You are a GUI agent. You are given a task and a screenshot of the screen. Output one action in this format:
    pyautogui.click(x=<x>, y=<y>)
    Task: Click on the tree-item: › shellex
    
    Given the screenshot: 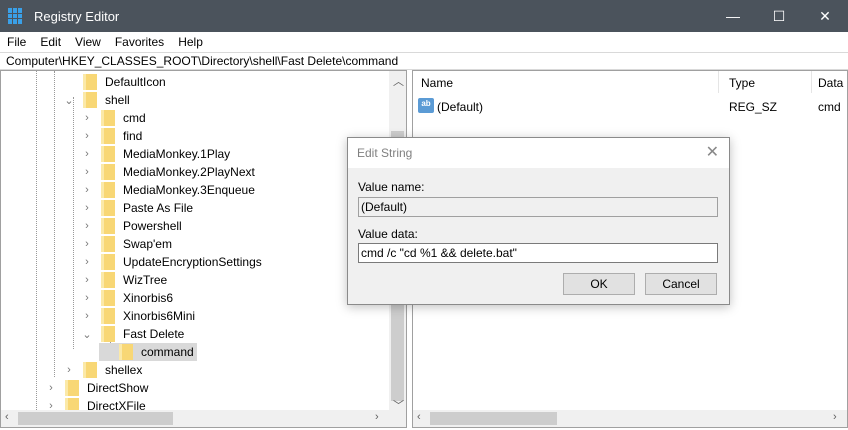 What is the action you would take?
    pyautogui.click(x=104, y=370)
    